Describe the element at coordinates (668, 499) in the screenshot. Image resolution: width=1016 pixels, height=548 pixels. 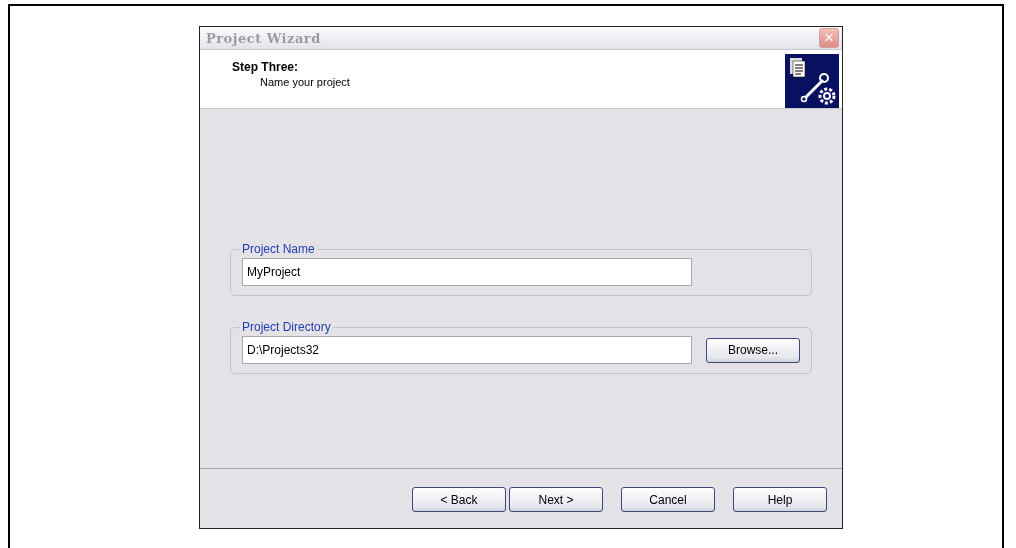
I see `wizard-button: Cancel` at that location.